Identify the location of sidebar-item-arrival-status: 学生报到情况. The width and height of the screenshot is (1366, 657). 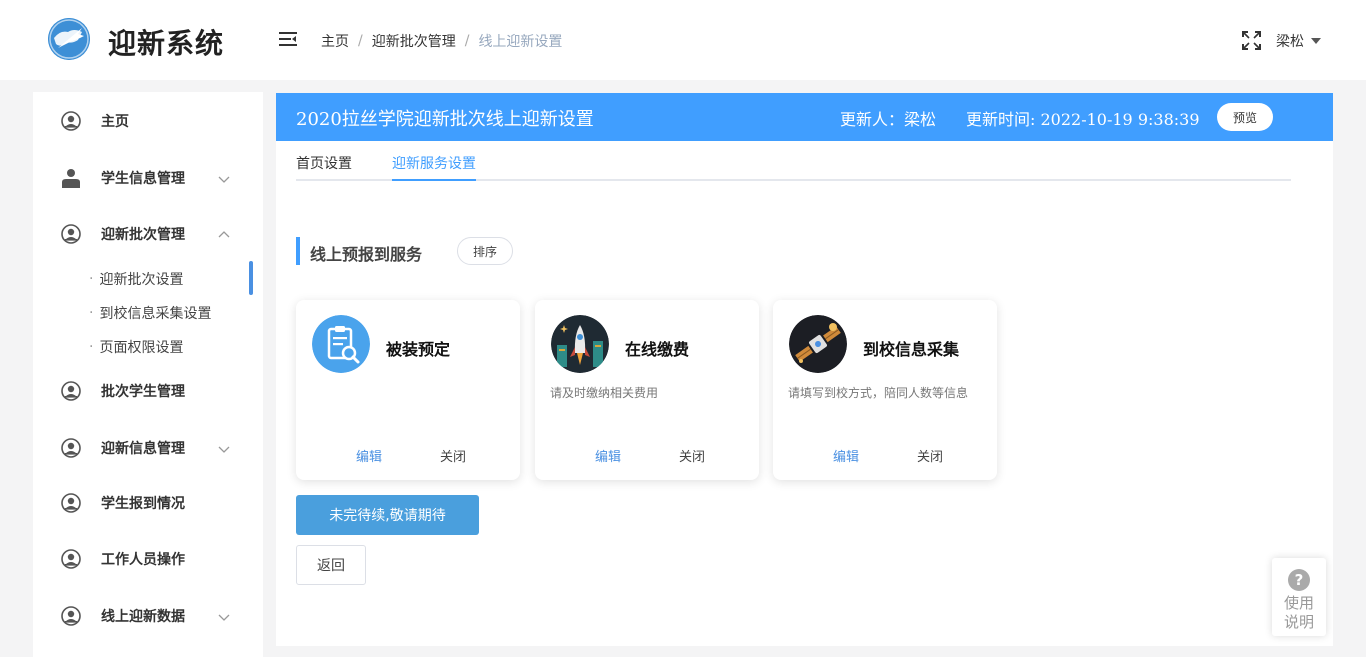
(148, 503).